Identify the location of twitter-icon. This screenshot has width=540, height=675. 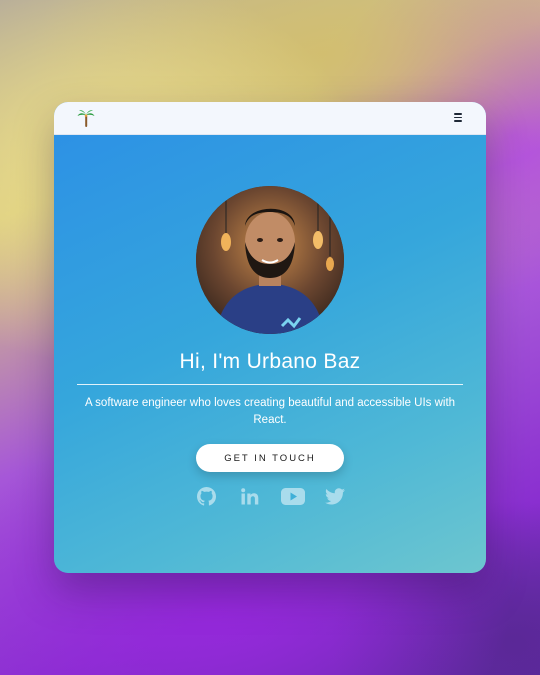
(335, 495).